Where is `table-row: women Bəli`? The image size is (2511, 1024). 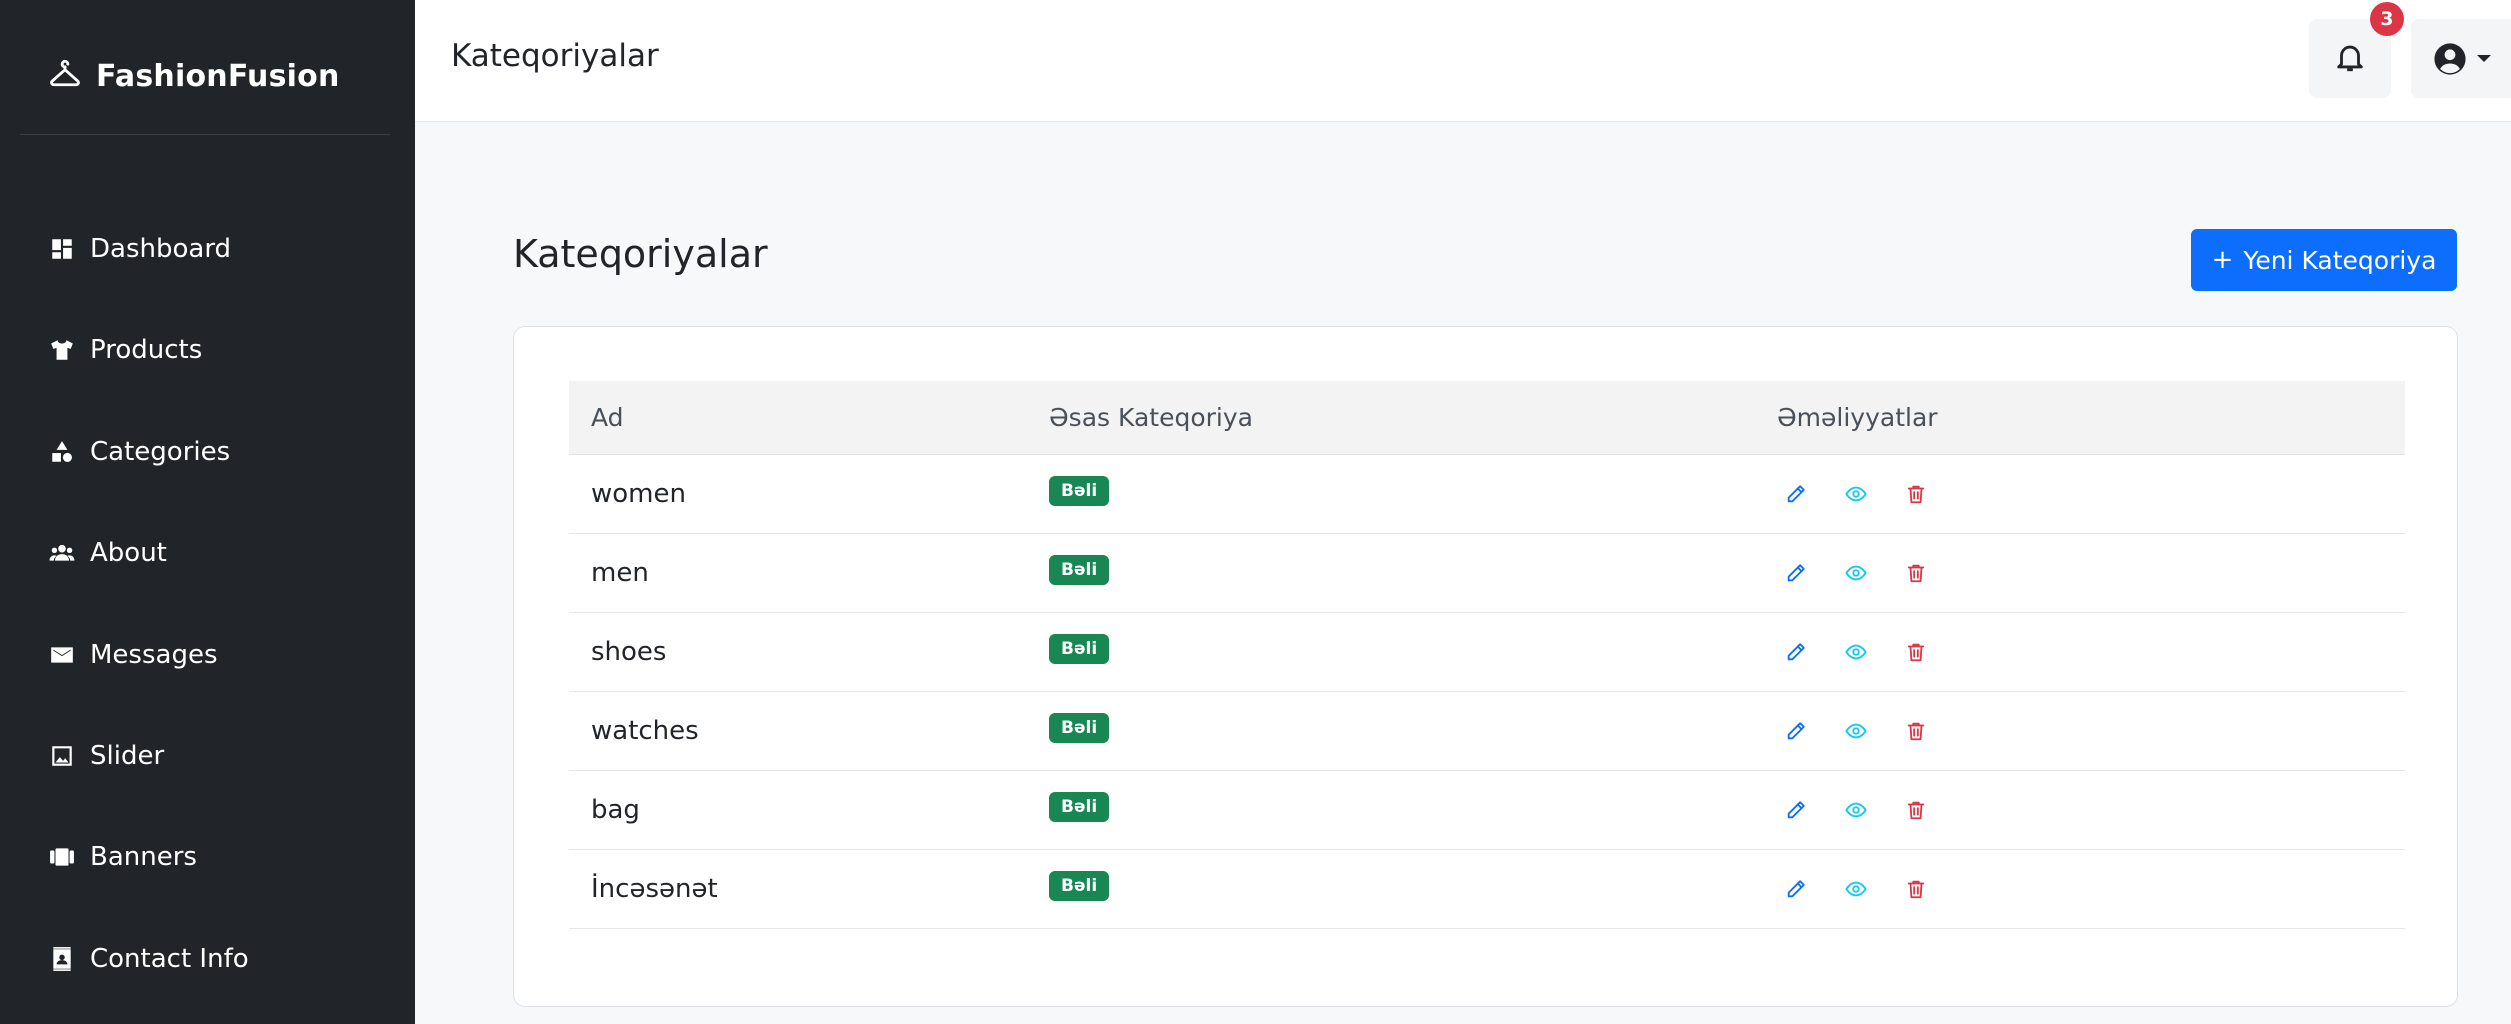
table-row: women Bəli is located at coordinates (1487, 494).